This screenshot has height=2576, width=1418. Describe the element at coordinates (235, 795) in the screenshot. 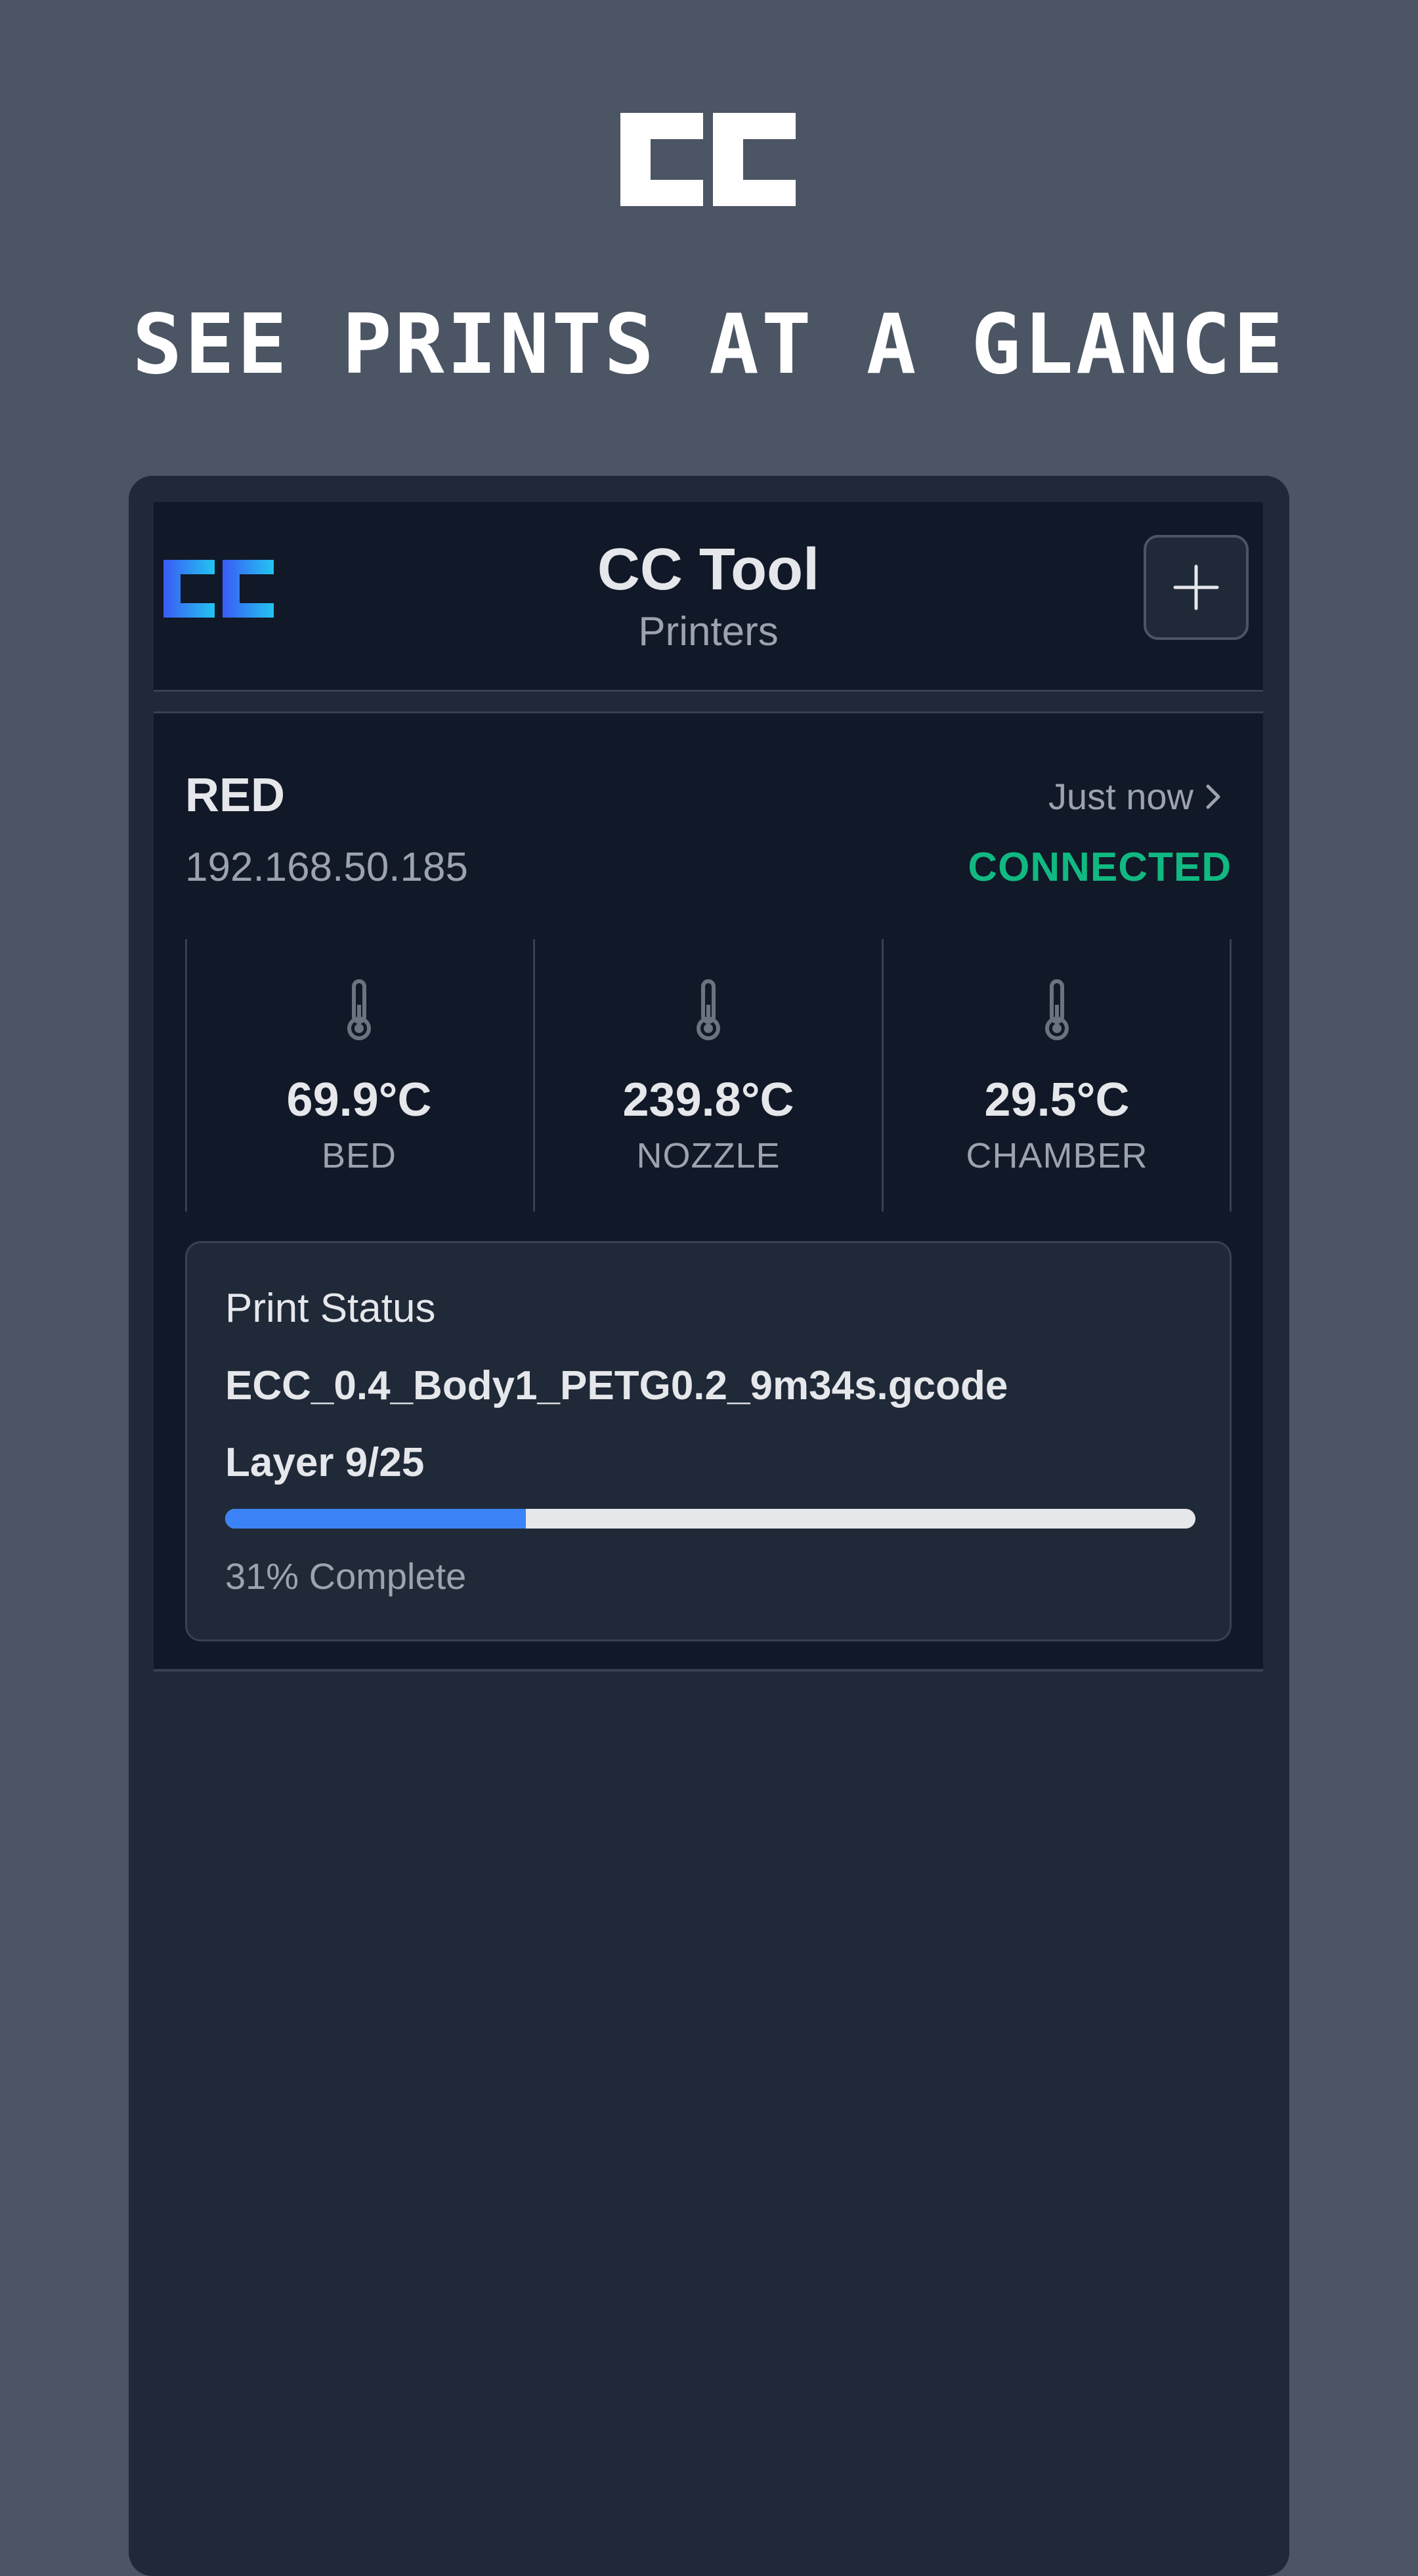

I see `printer-name: RED` at that location.